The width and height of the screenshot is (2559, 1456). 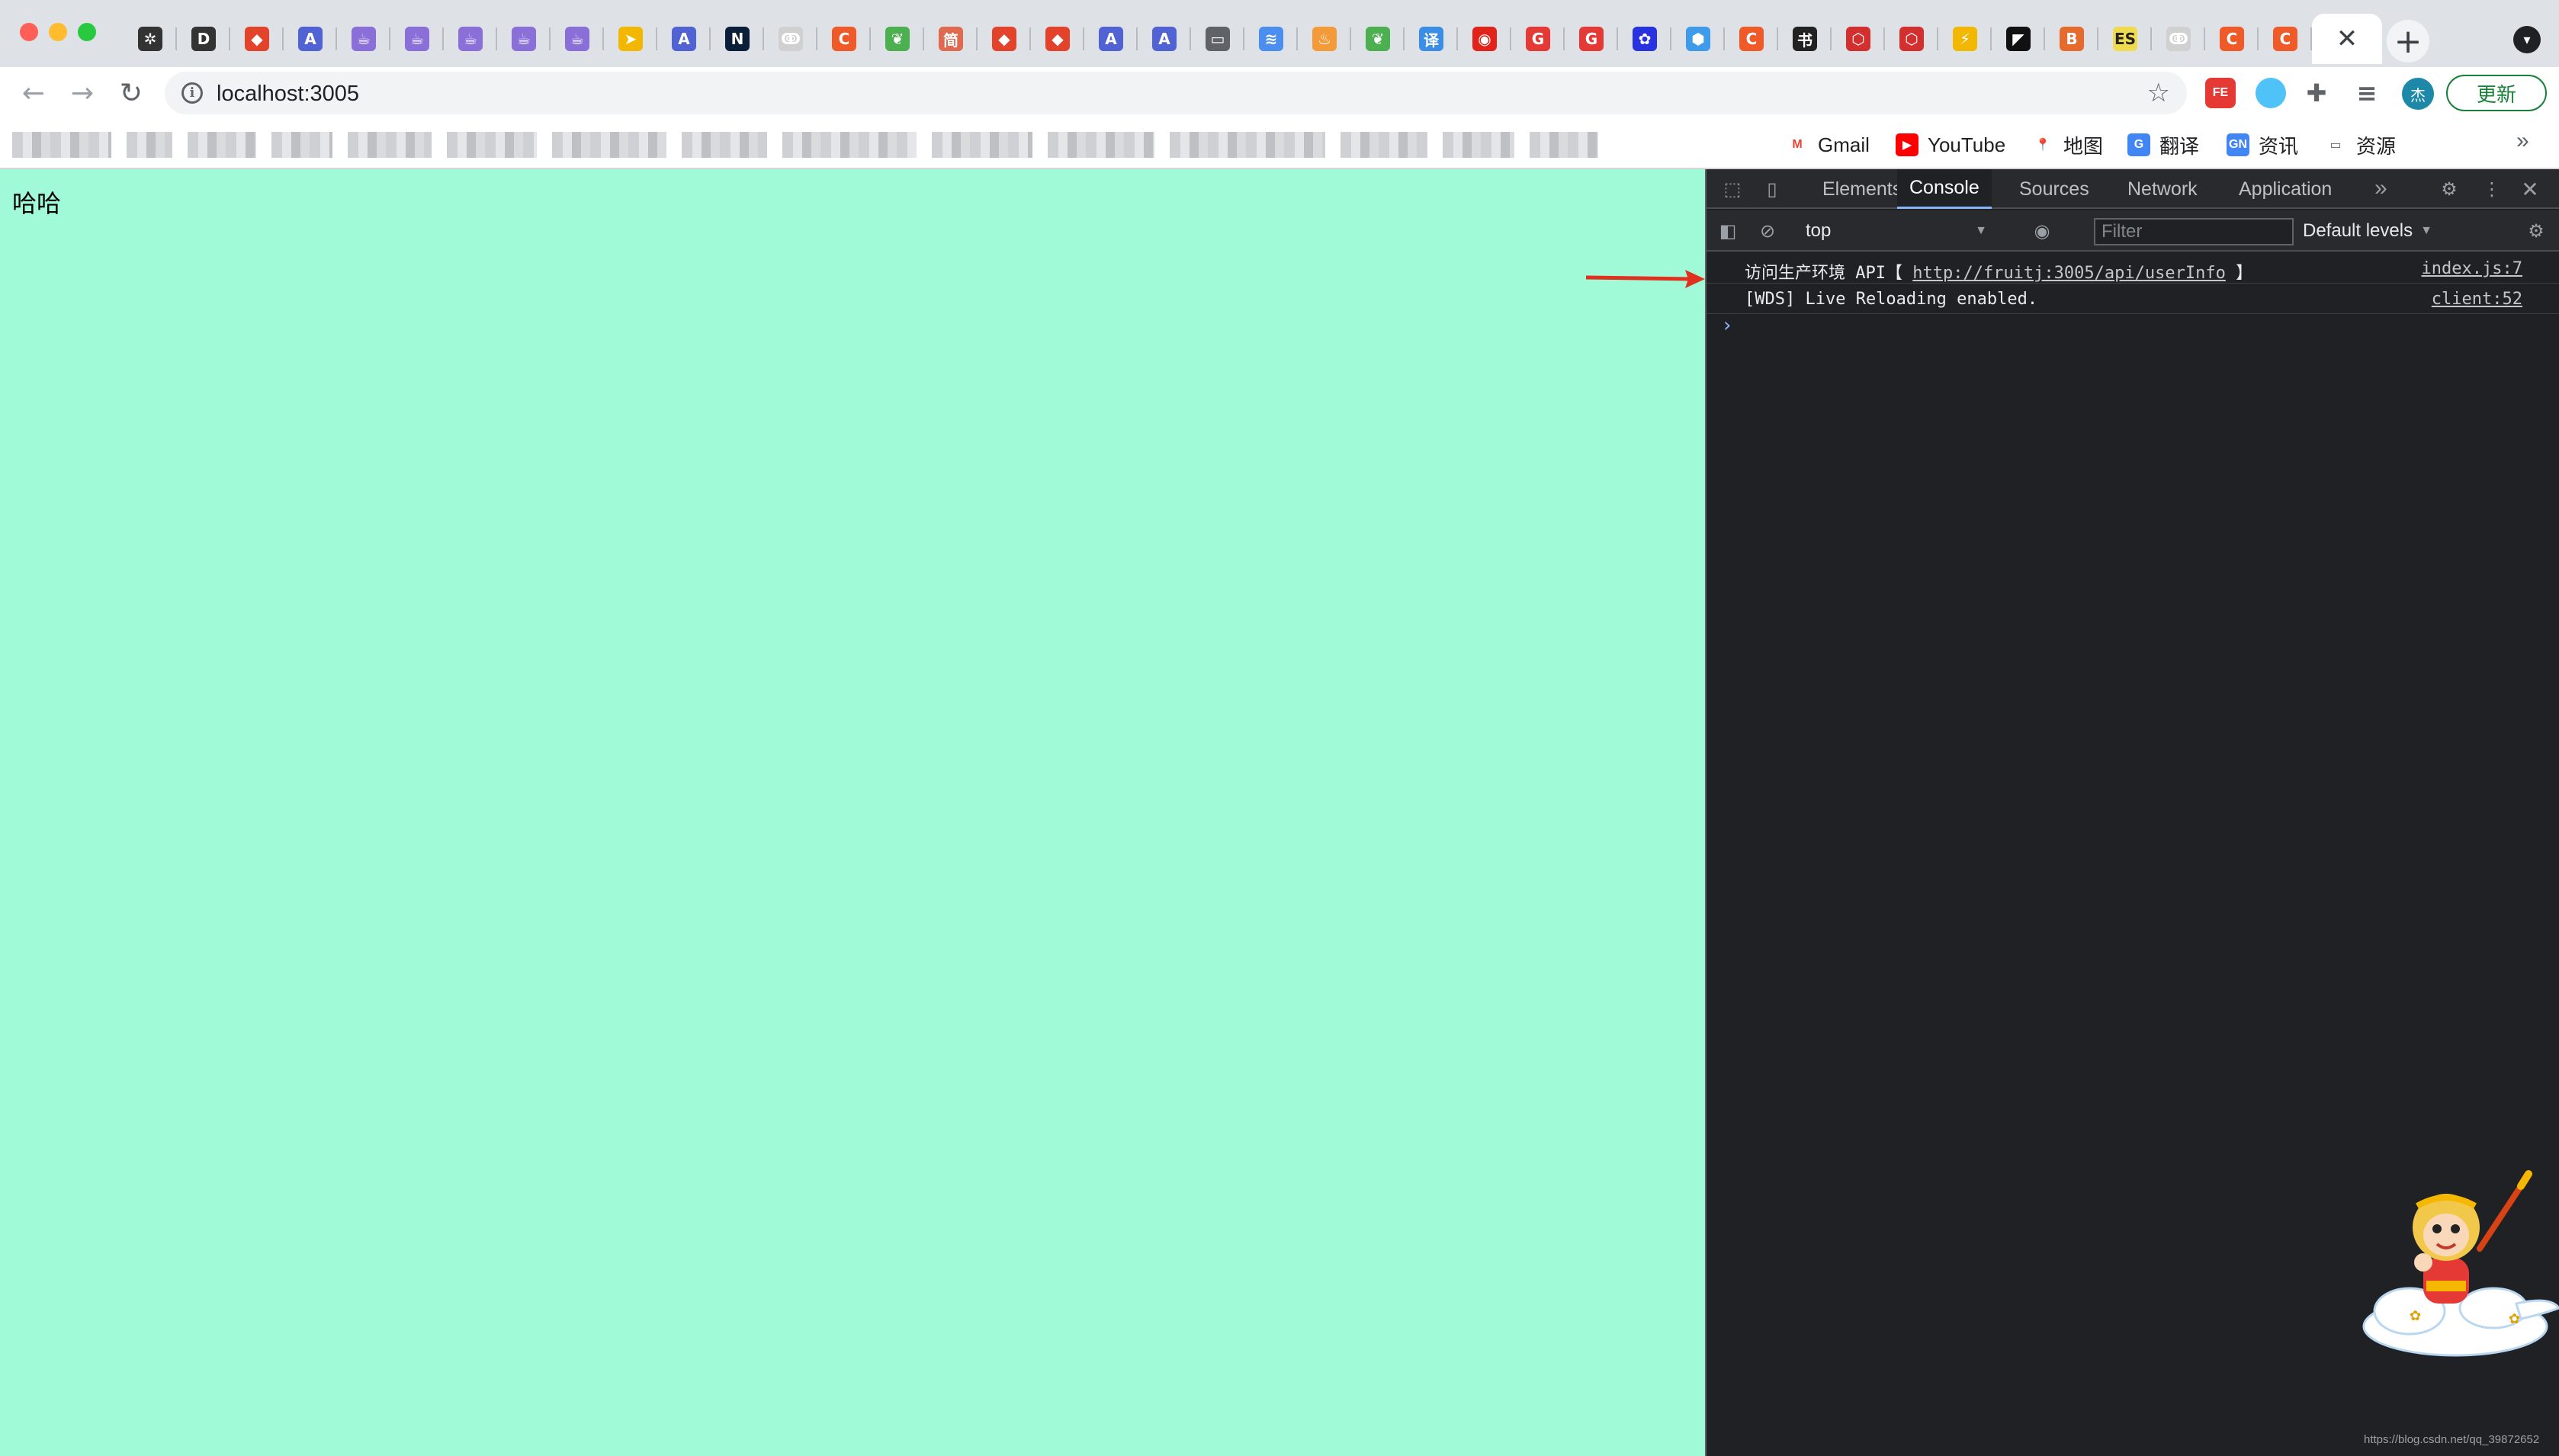 What do you see at coordinates (2477, 299) in the screenshot?
I see `log-source-link: client:52` at bounding box center [2477, 299].